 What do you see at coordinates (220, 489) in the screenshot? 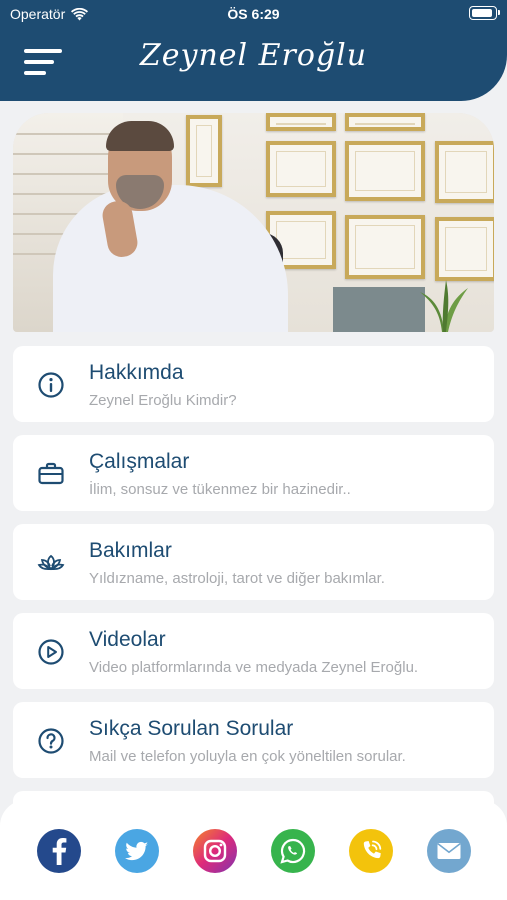
I see `menu-item-subtitle: İlim, sonsuz ve tükenmez bir hazinedir..` at bounding box center [220, 489].